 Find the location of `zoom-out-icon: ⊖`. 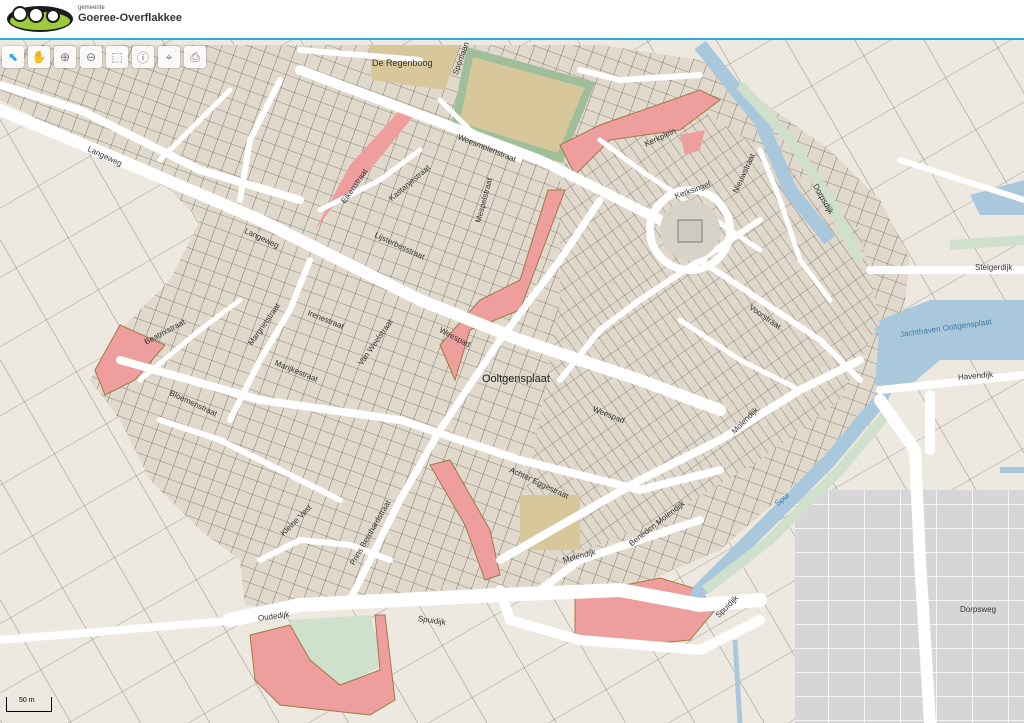

zoom-out-icon: ⊖ is located at coordinates (91, 57).